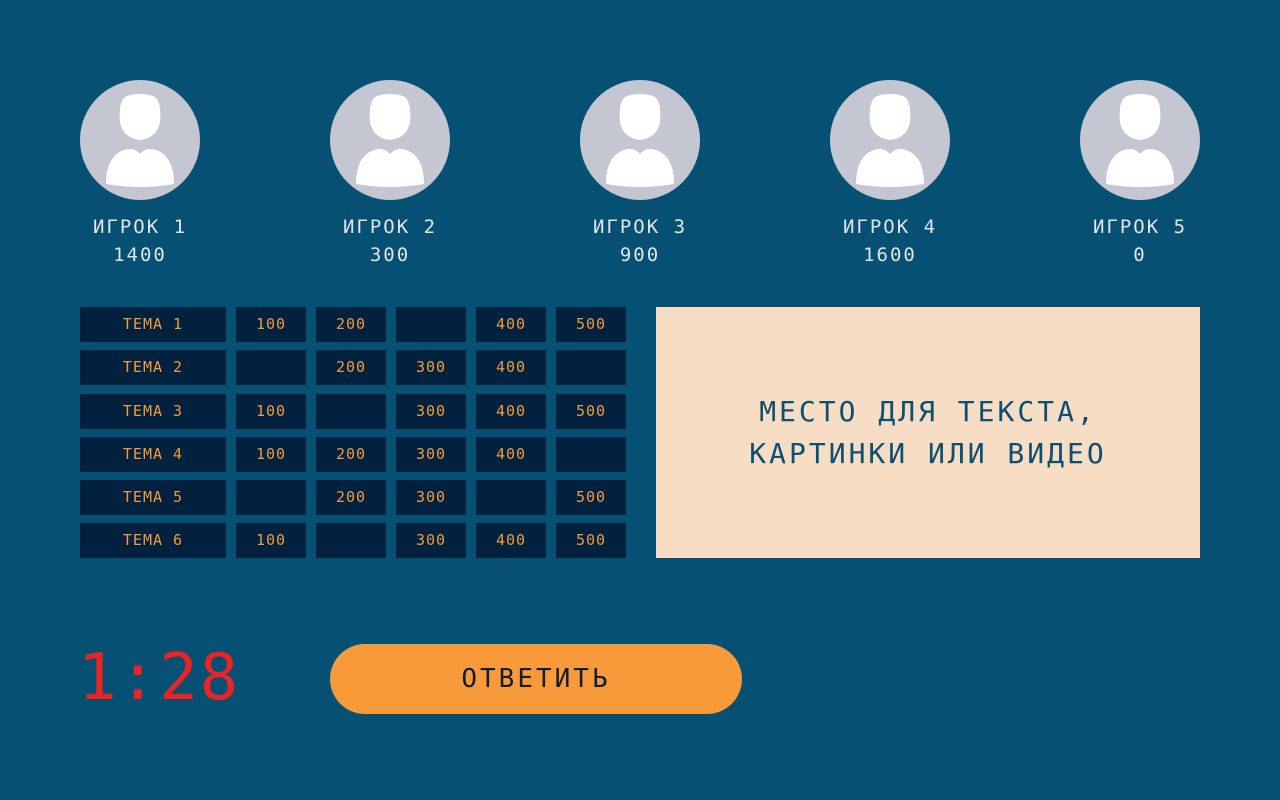 Image resolution: width=1280 pixels, height=800 pixels. I want to click on player-score: 1400, so click(140, 255).